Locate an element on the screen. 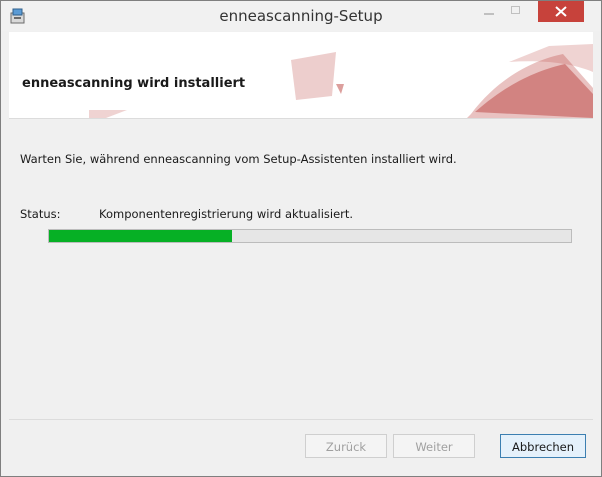  minimize-icon is located at coordinates (489, 11).